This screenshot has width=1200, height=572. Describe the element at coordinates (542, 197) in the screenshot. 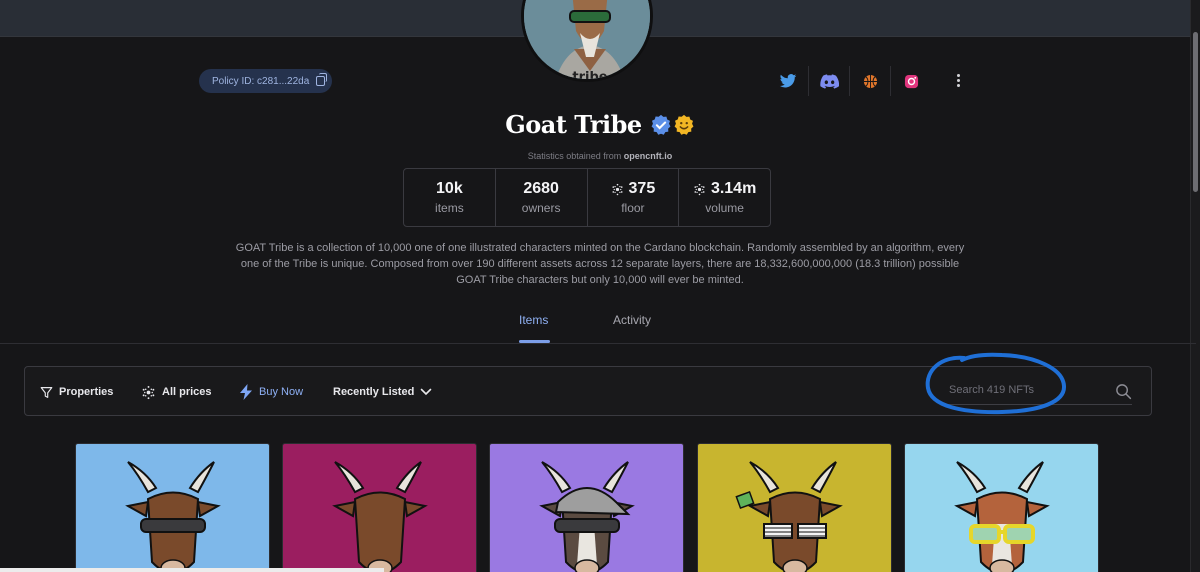

I see `stat-owners: 2680 owners` at that location.